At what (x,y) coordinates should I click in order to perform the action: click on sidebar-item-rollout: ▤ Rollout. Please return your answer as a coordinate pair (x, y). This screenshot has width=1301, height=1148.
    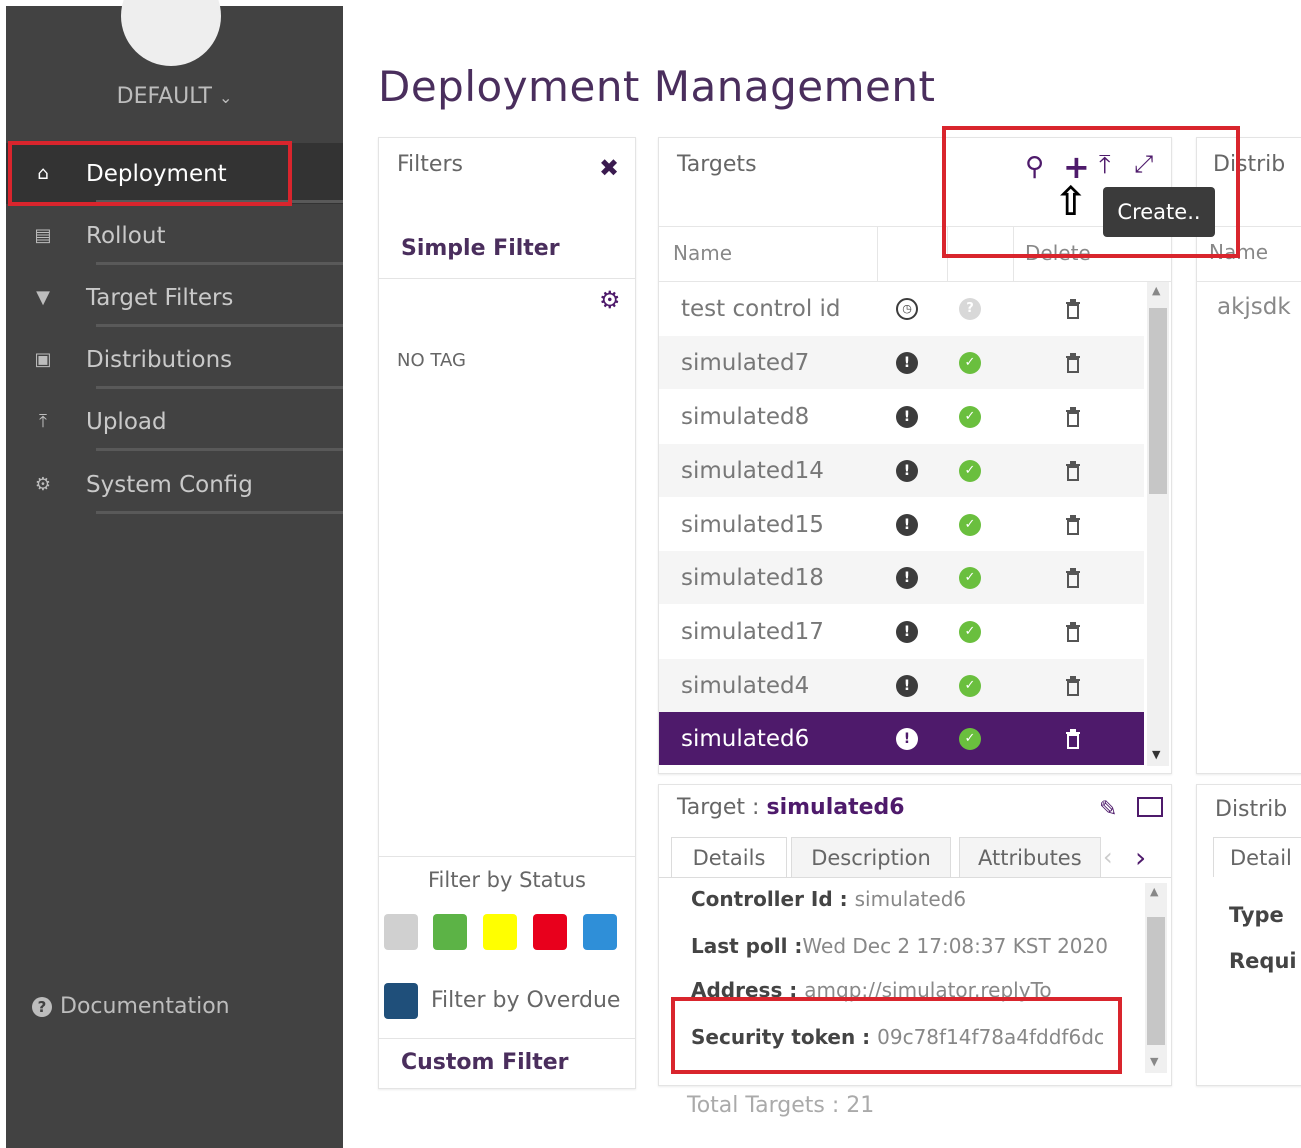
    Looking at the image, I should click on (174, 235).